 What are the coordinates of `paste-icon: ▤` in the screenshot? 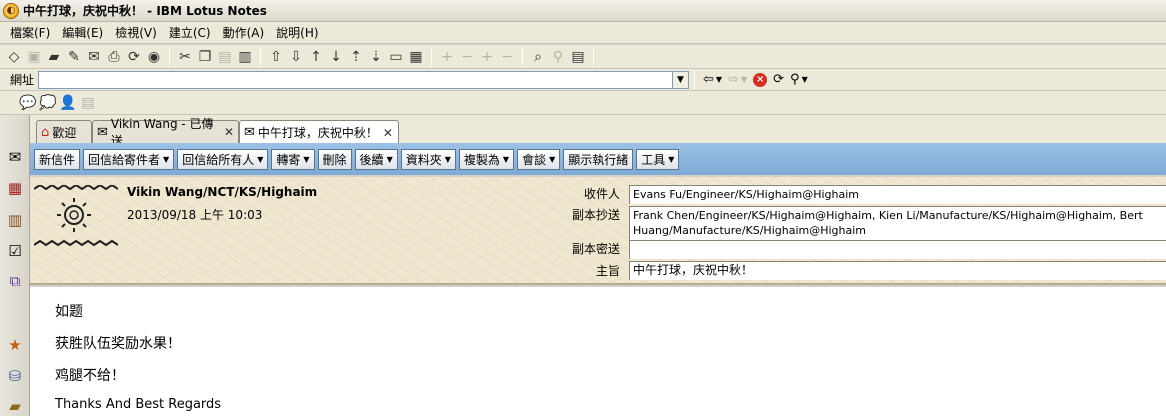 It's located at (225, 57).